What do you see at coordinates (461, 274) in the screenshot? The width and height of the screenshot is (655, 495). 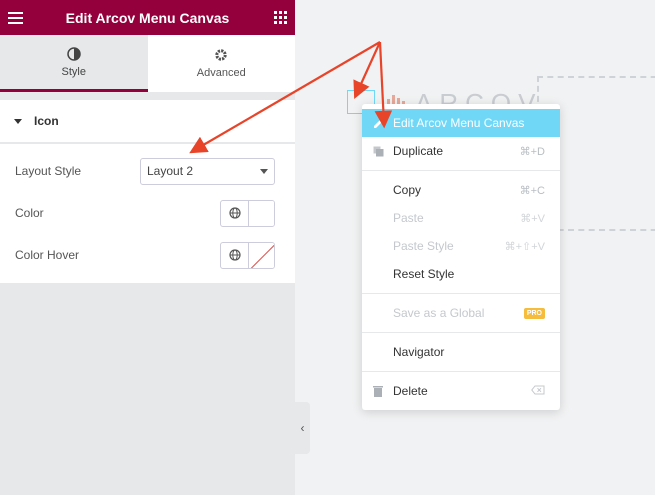 I see `menu-item-reset-style: Reset Style` at bounding box center [461, 274].